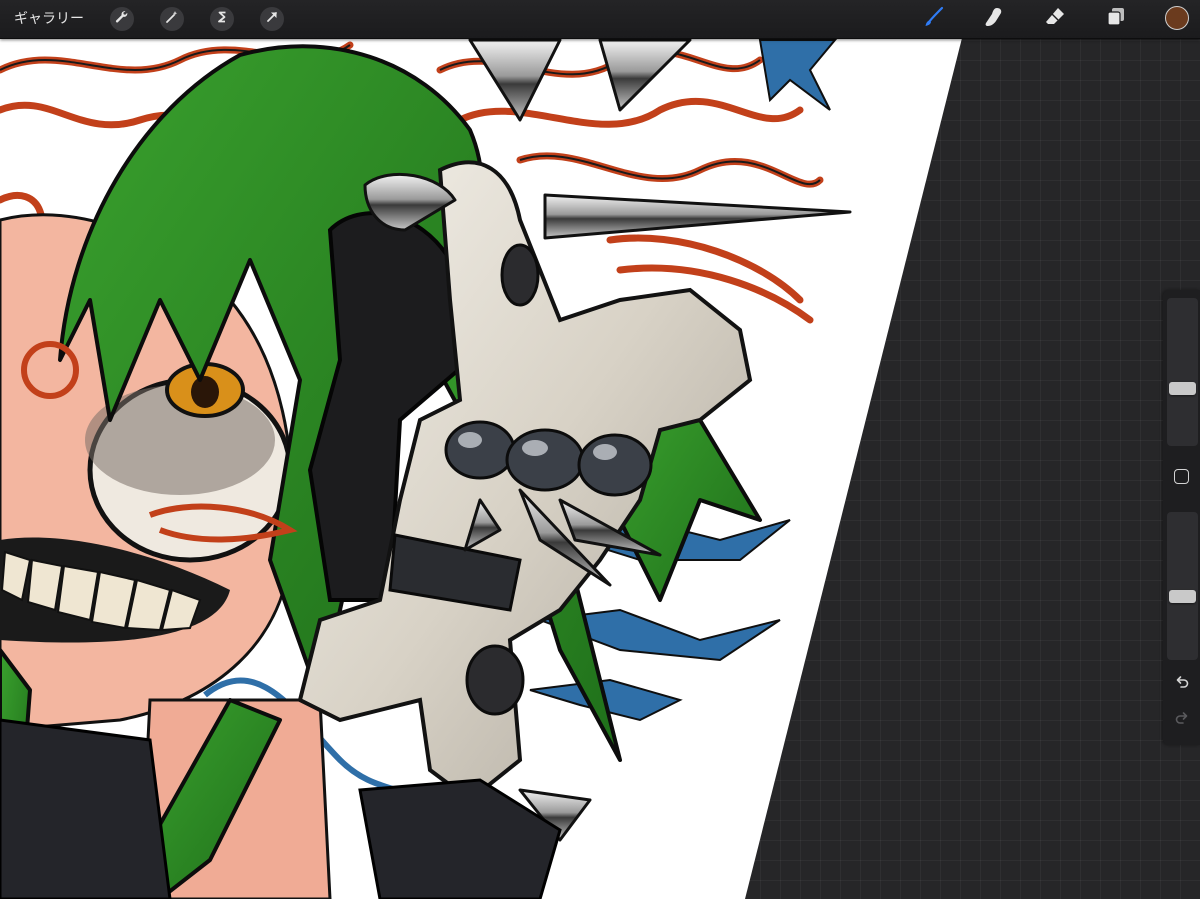 This screenshot has width=1200, height=899. What do you see at coordinates (520, 275) in the screenshot?
I see `glove-finger-pad` at bounding box center [520, 275].